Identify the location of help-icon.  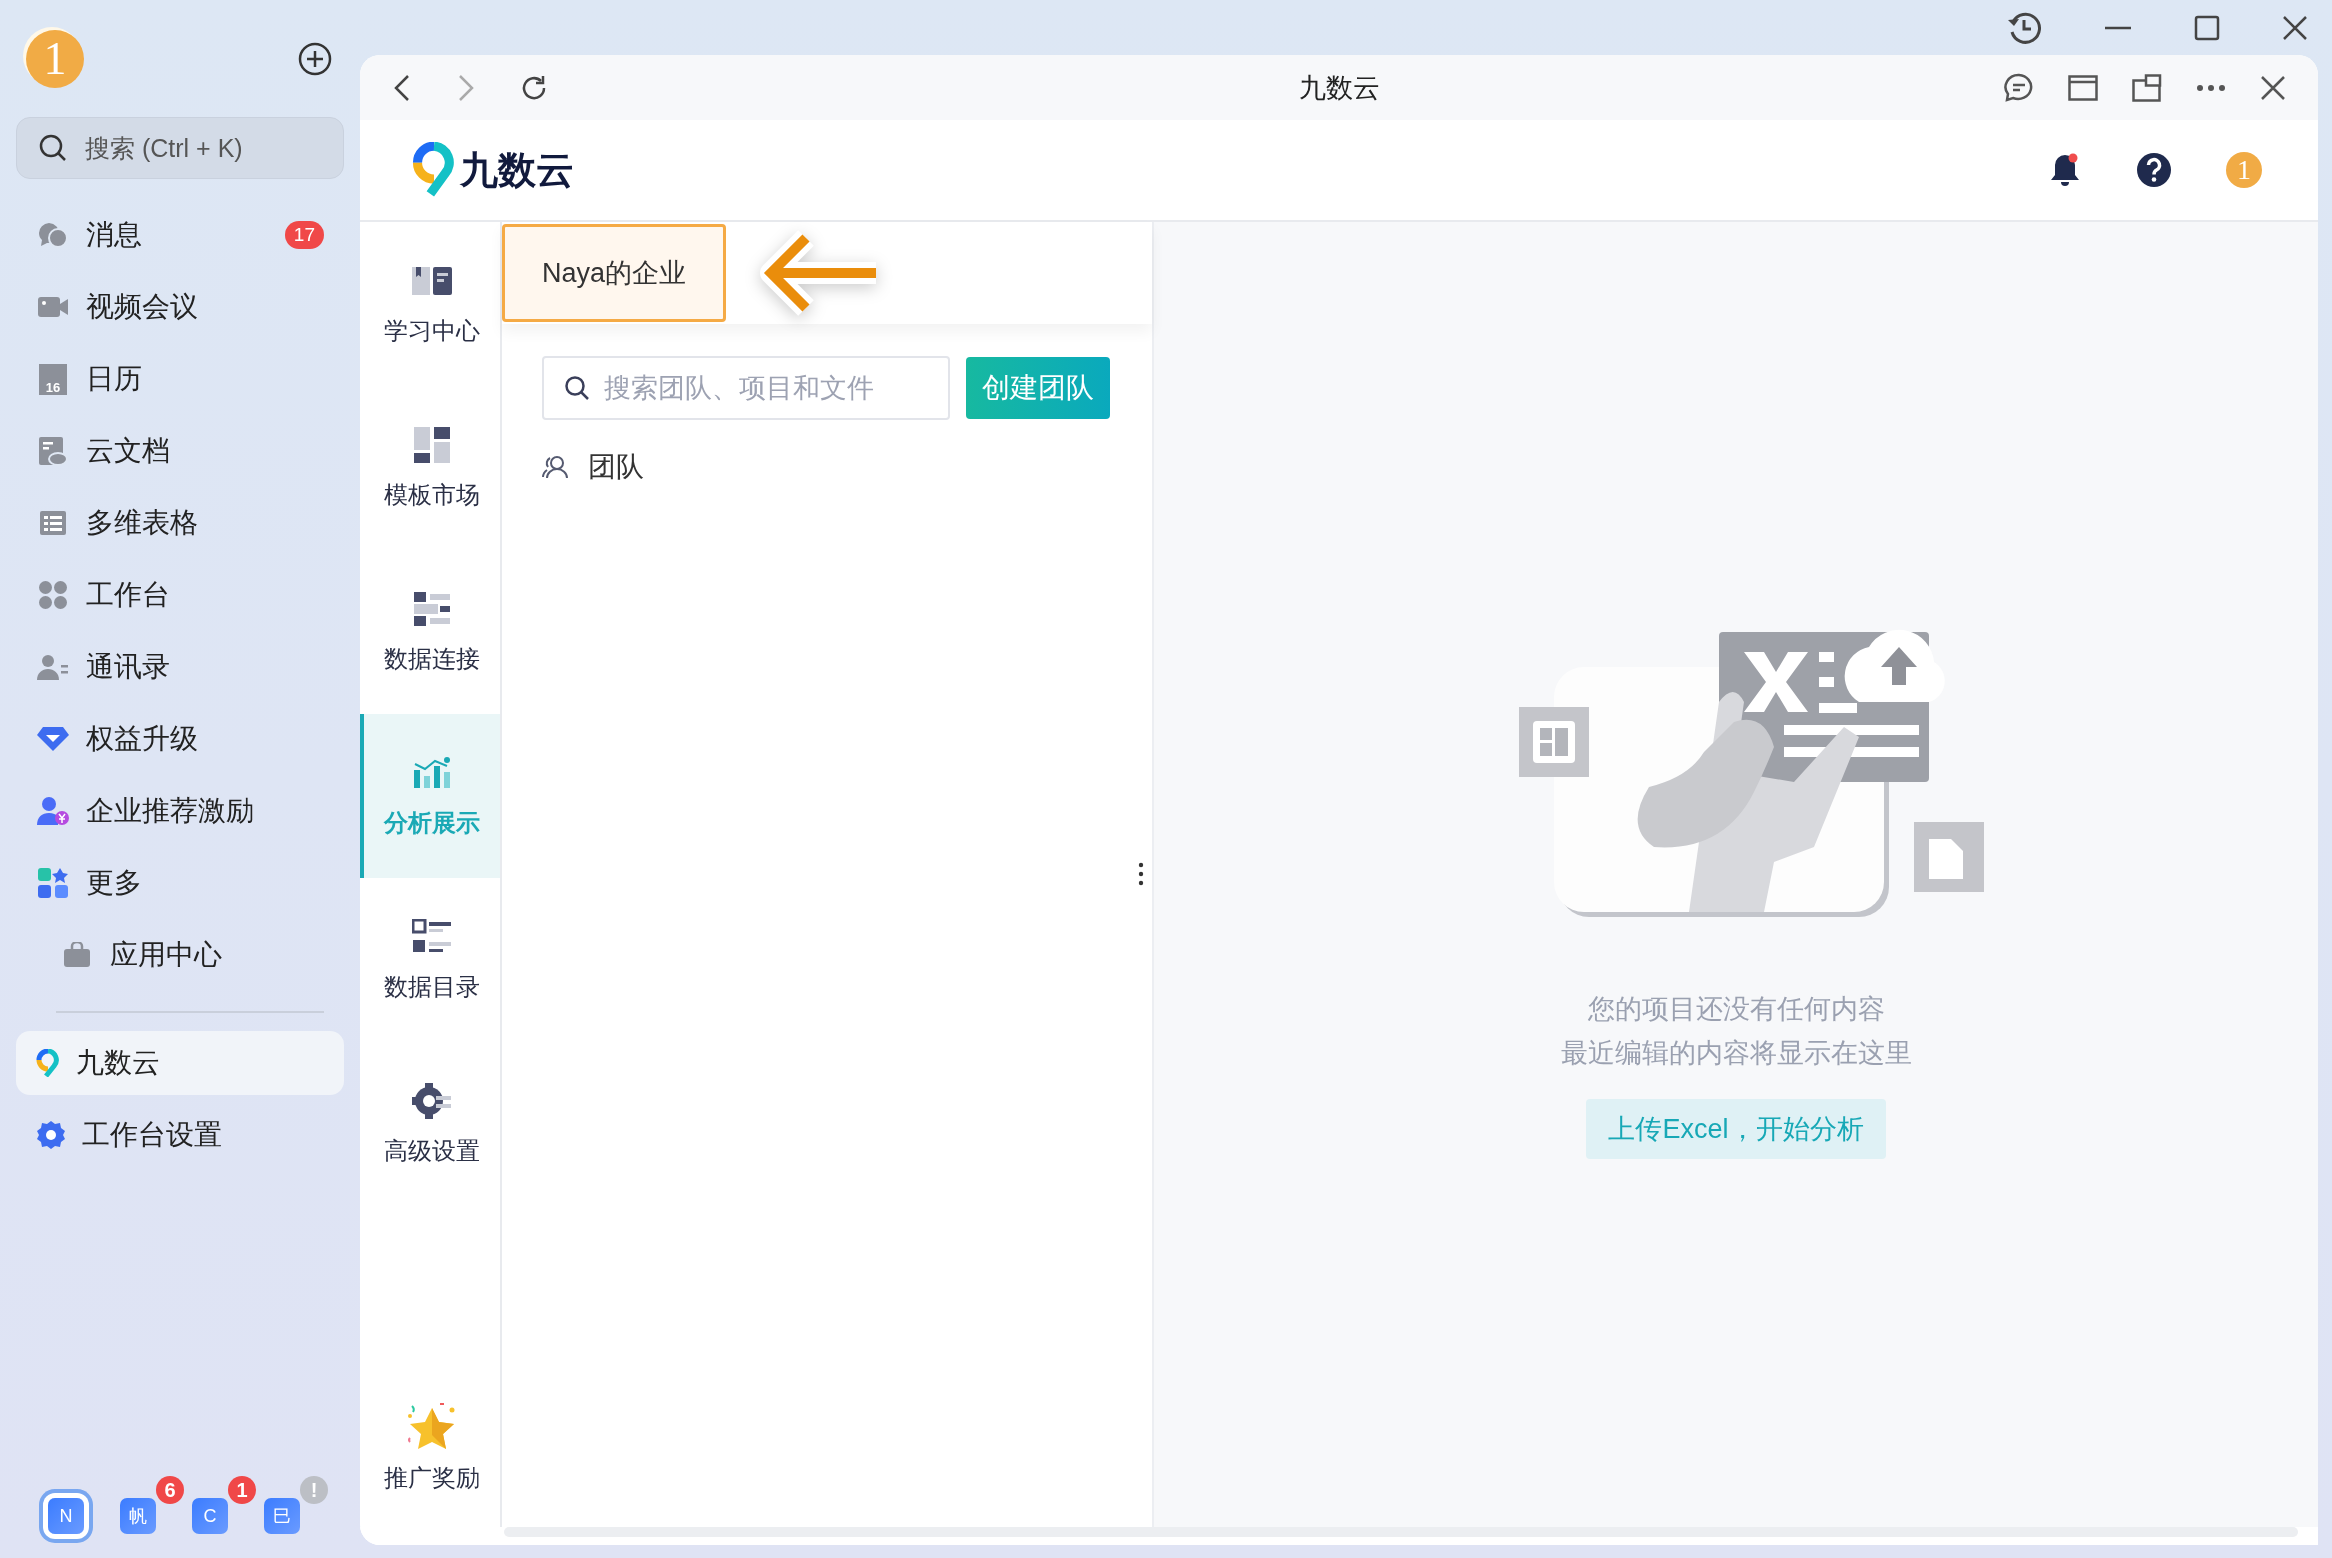
(2154, 170).